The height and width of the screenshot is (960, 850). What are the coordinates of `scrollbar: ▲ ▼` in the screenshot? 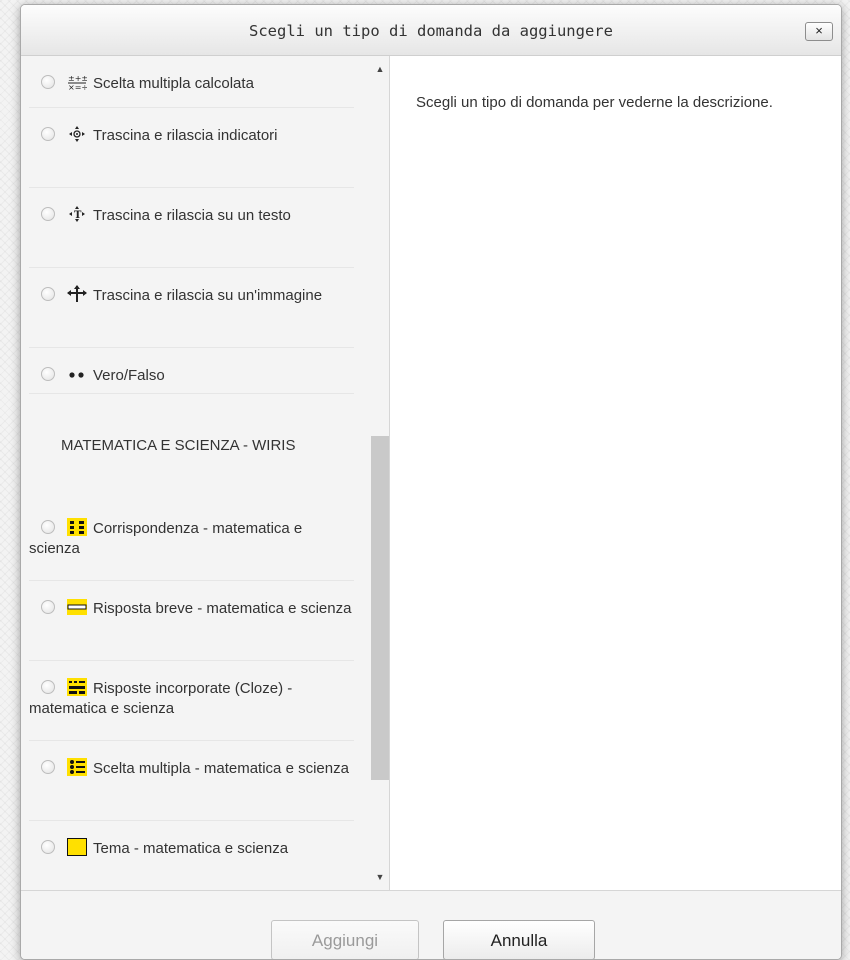 It's located at (380, 473).